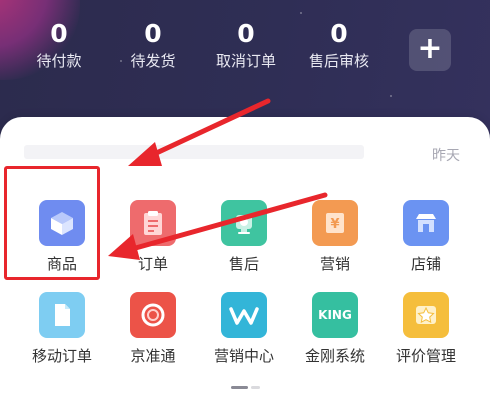 Image resolution: width=490 pixels, height=400 pixels. What do you see at coordinates (153, 356) in the screenshot?
I see `grid-item-label: 京准通` at bounding box center [153, 356].